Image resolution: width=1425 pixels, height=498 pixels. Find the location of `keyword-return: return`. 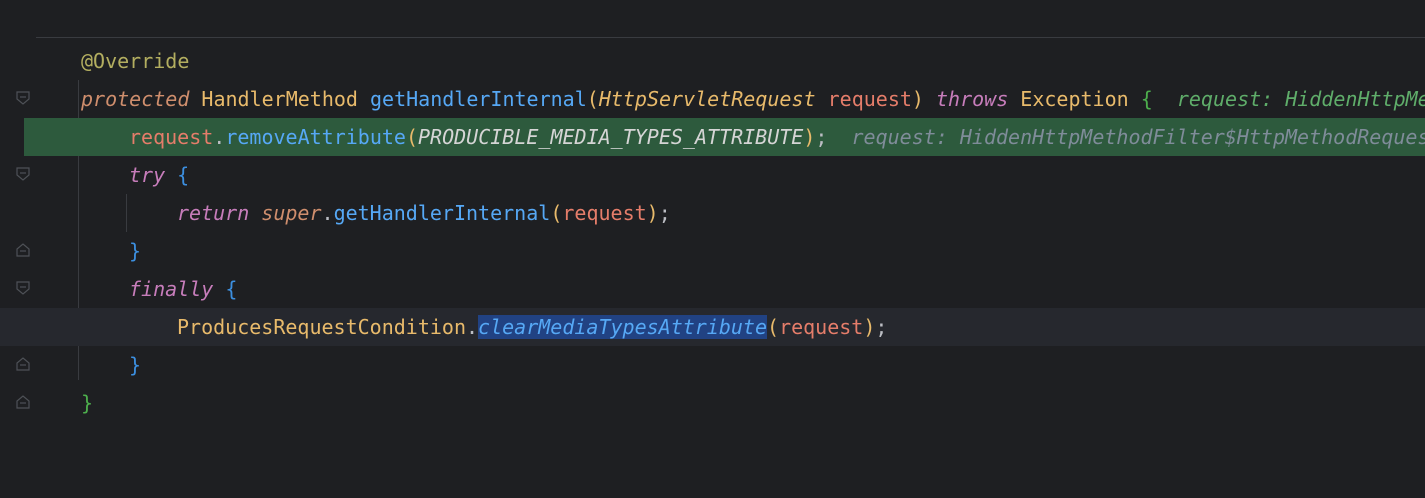

keyword-return: return is located at coordinates (213, 213).